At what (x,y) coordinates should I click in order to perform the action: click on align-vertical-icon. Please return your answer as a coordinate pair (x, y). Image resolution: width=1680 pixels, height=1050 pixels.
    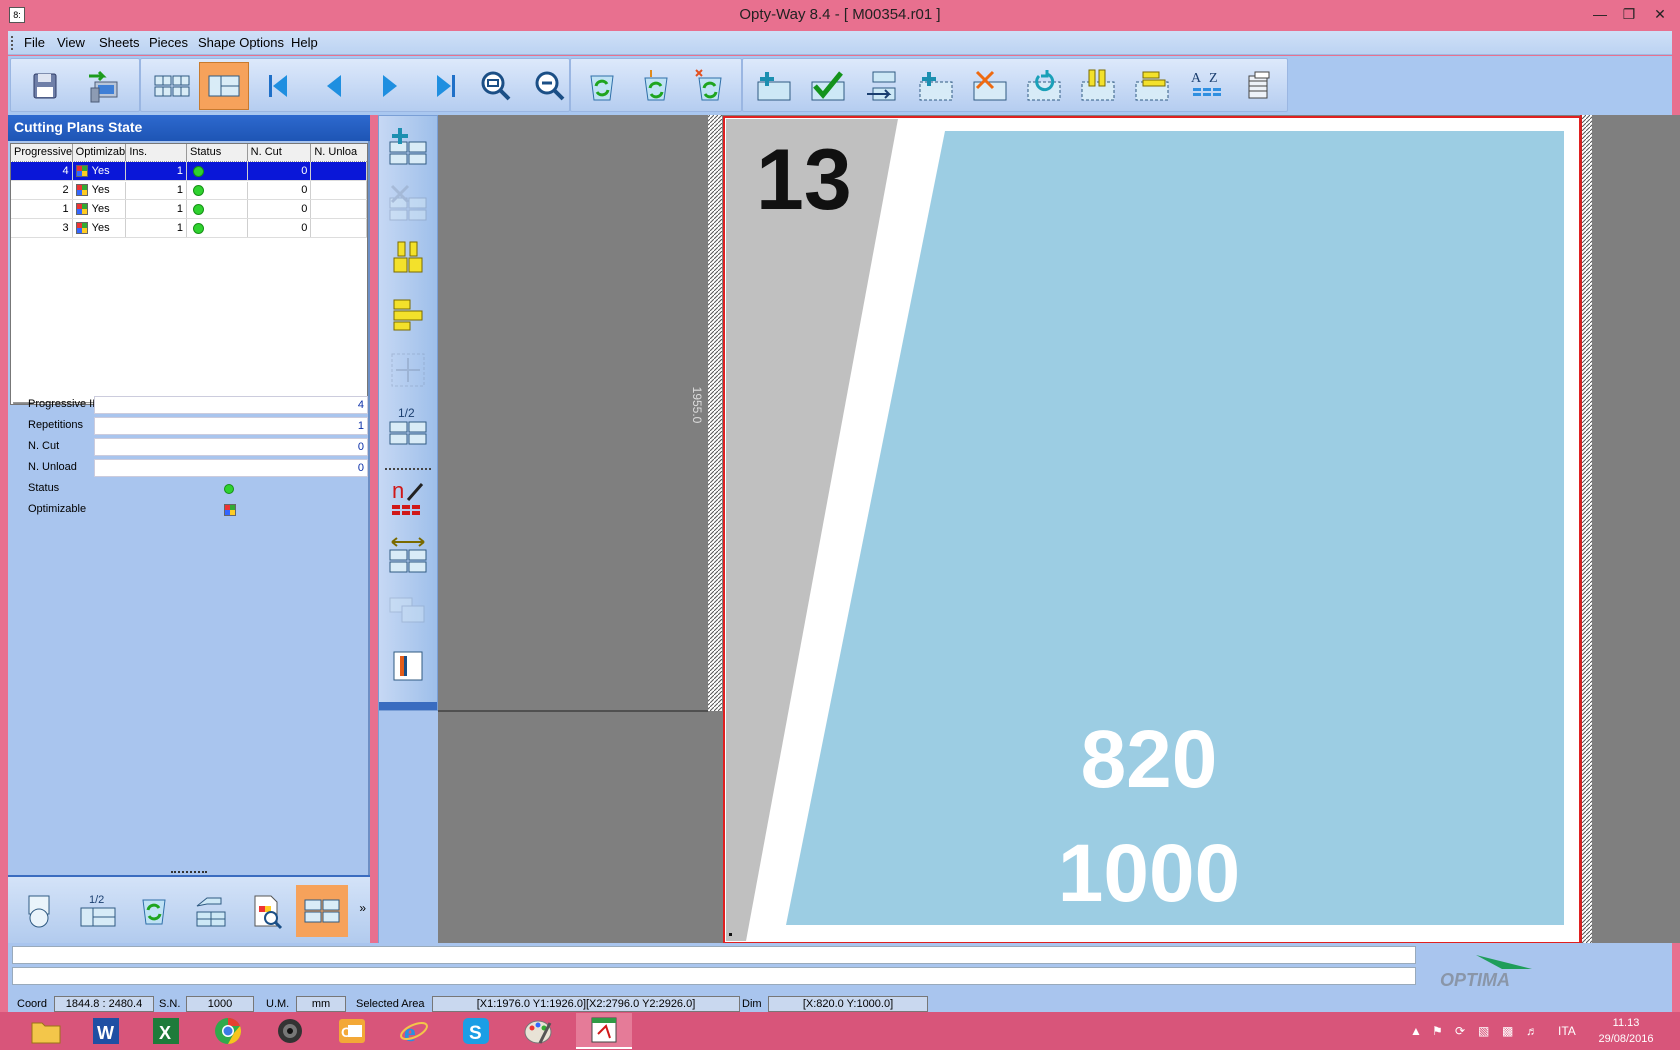
    Looking at the image, I should click on (1098, 85).